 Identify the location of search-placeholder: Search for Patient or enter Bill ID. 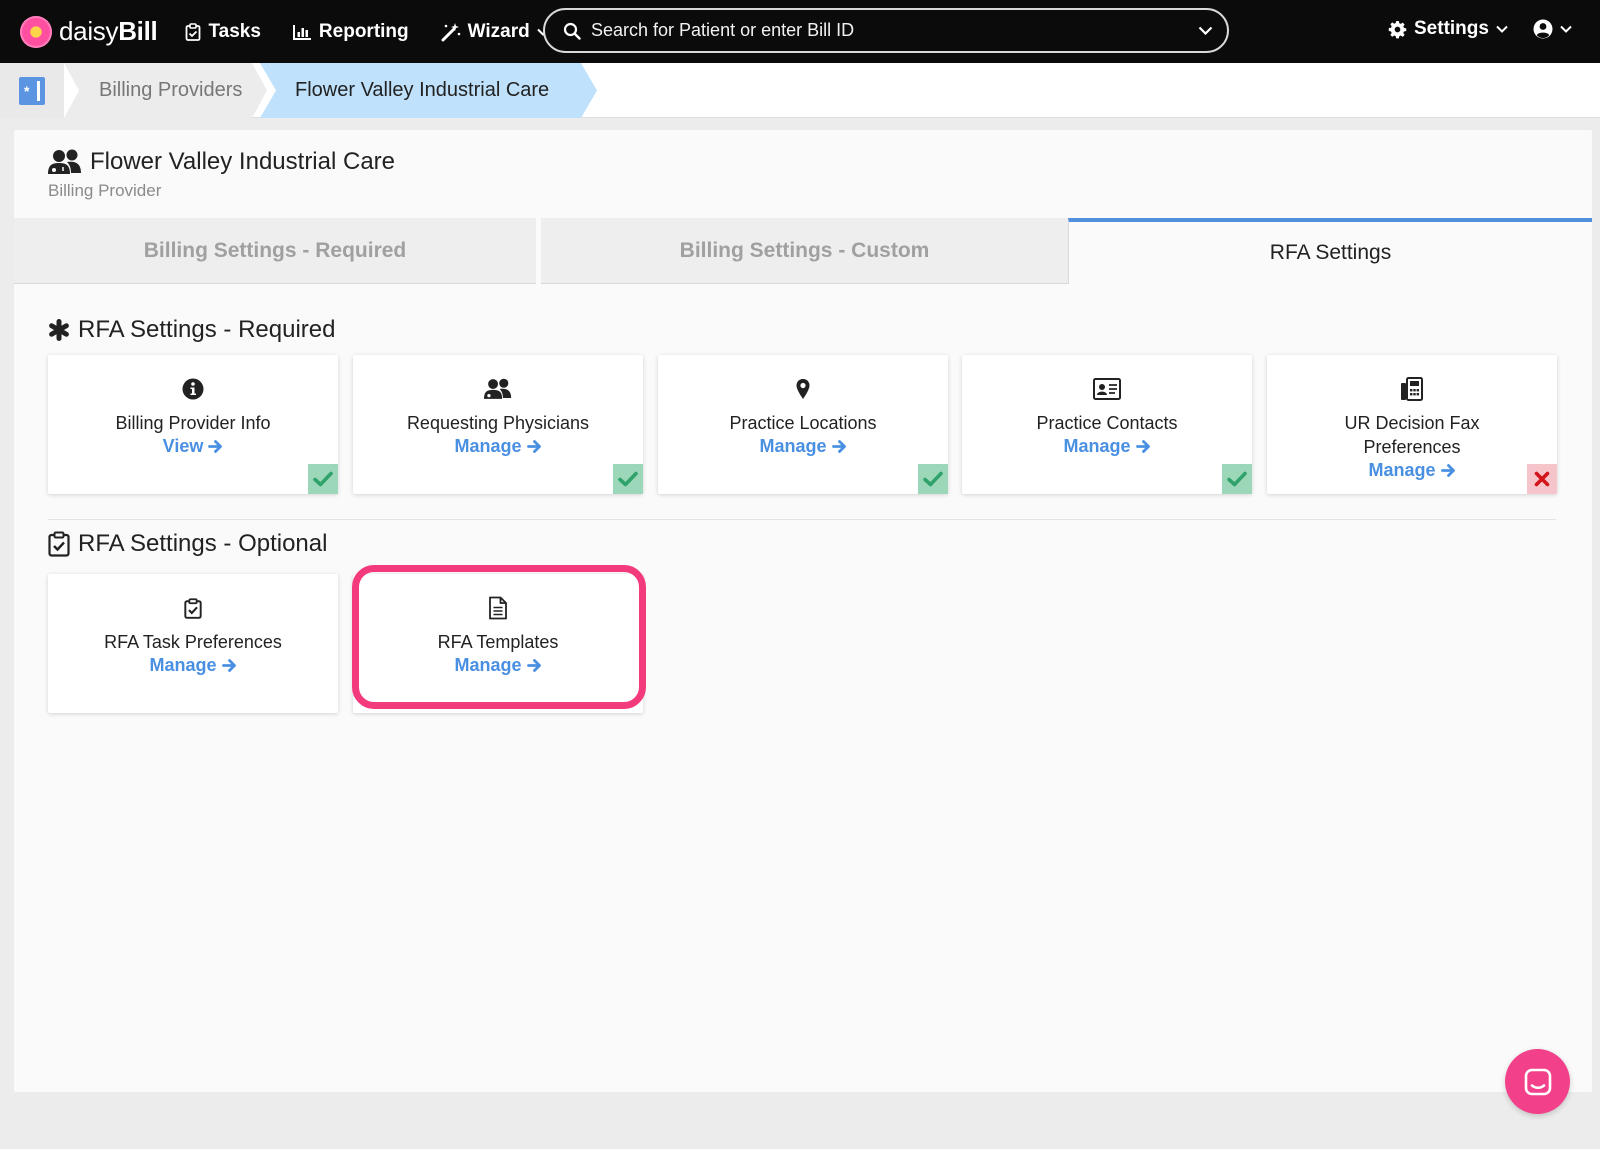
(723, 30).